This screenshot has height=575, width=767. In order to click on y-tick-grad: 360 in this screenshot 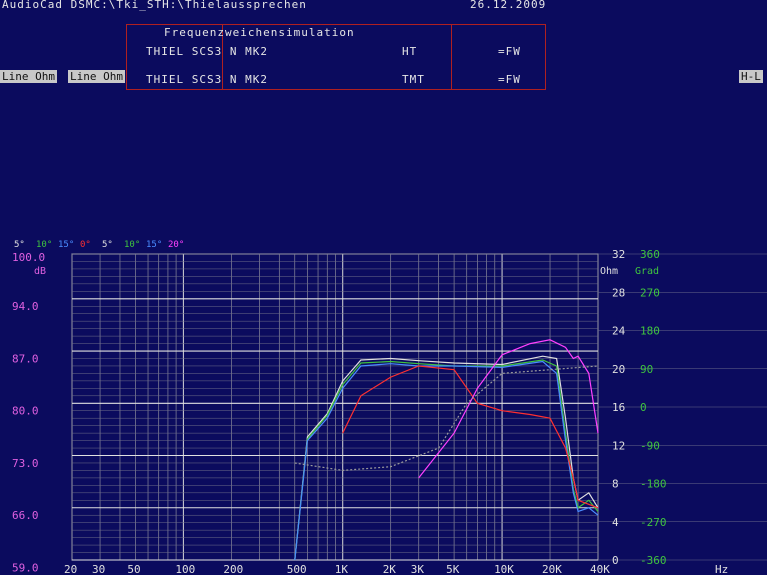, I will do `click(650, 254)`.